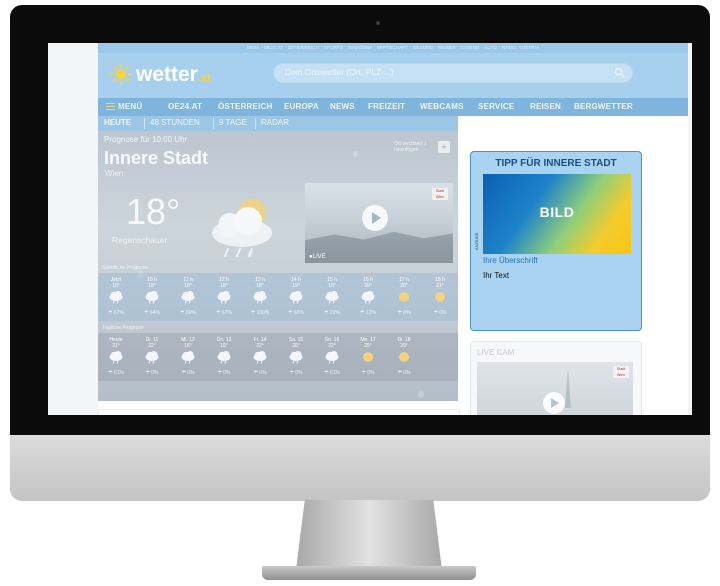 This screenshot has width=720, height=586. Describe the element at coordinates (444, 147) in the screenshot. I see `add-location-icon: +` at that location.